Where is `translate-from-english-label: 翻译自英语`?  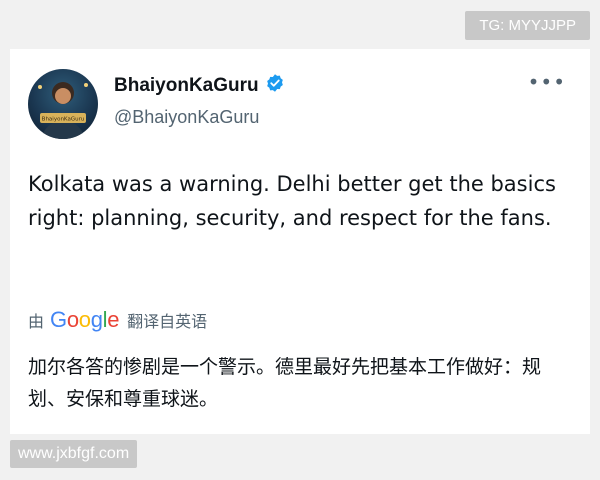
translate-from-english-label: 翻译自英语 is located at coordinates (167, 320).